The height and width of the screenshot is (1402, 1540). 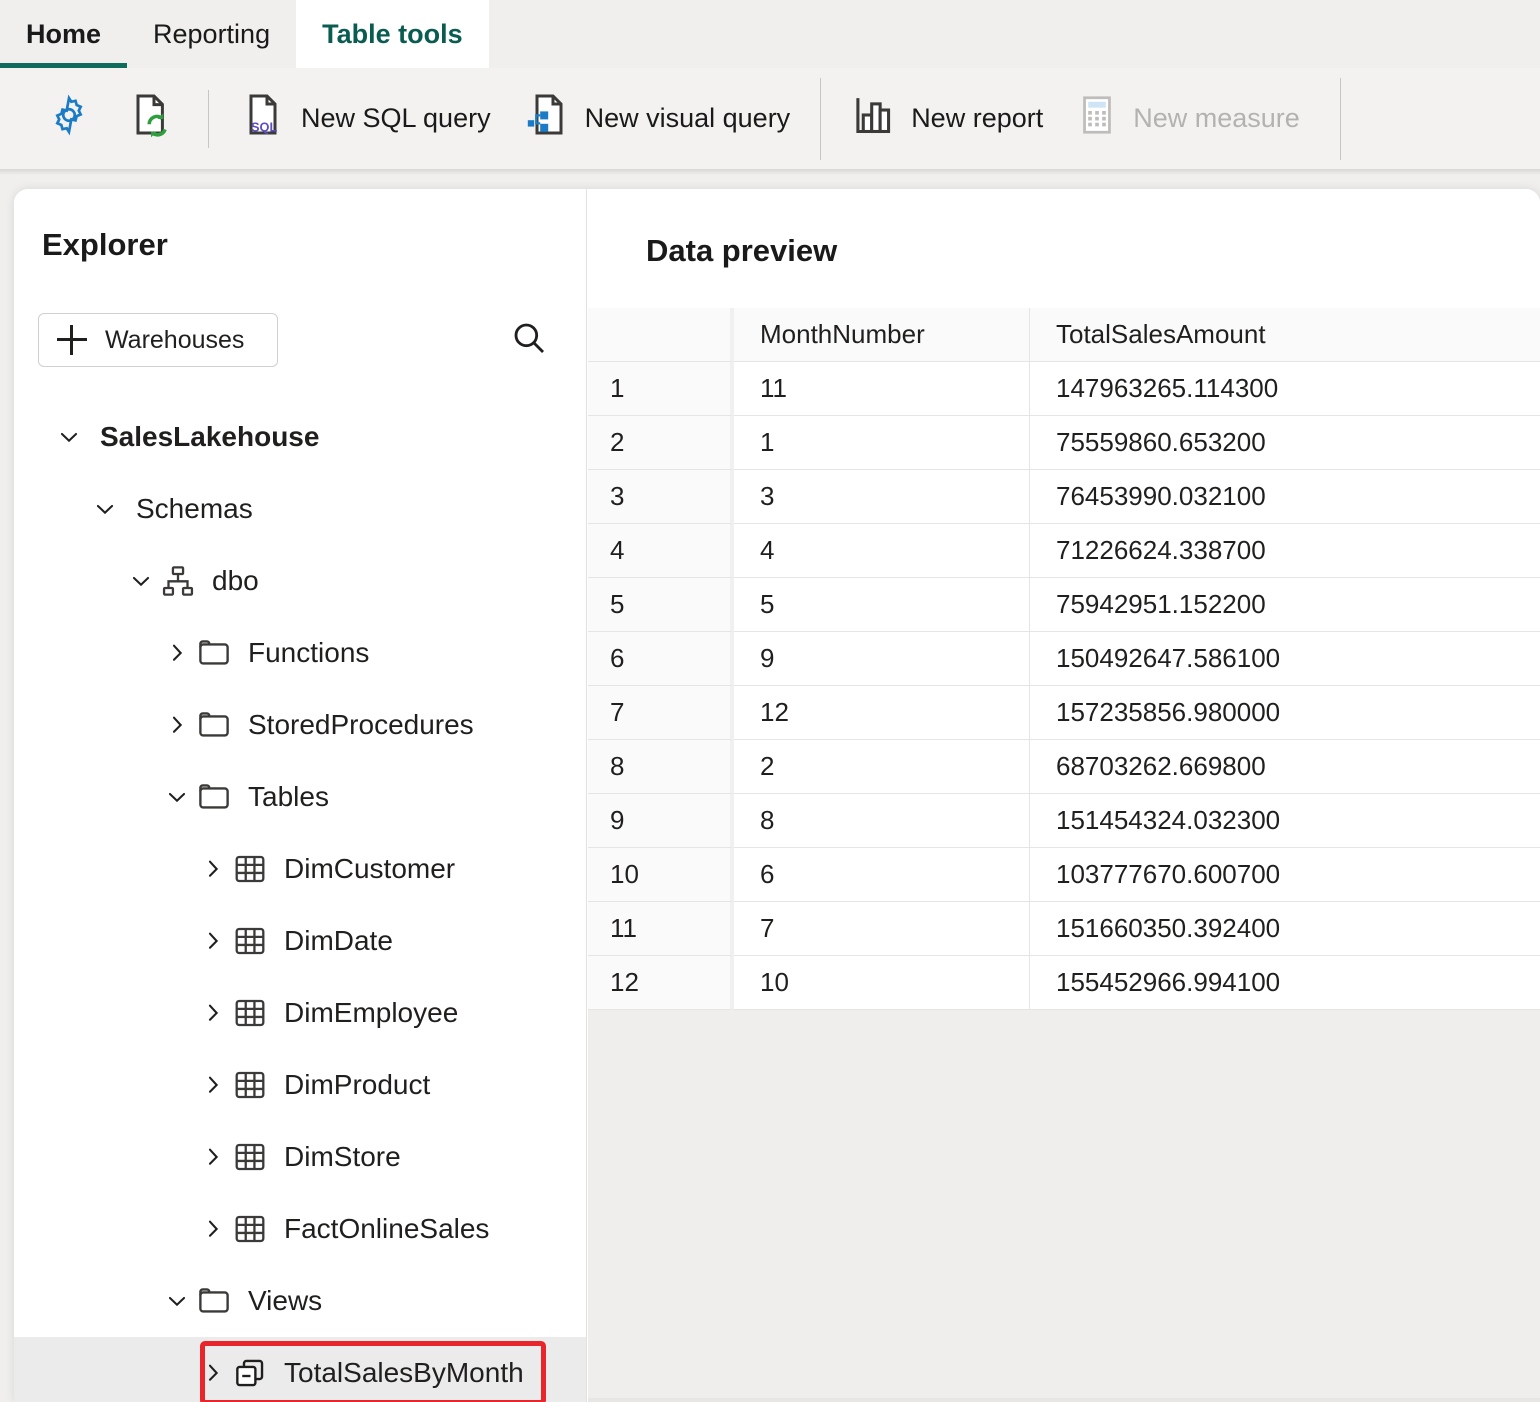 What do you see at coordinates (547, 118) in the screenshot?
I see `visual-query-document-icon` at bounding box center [547, 118].